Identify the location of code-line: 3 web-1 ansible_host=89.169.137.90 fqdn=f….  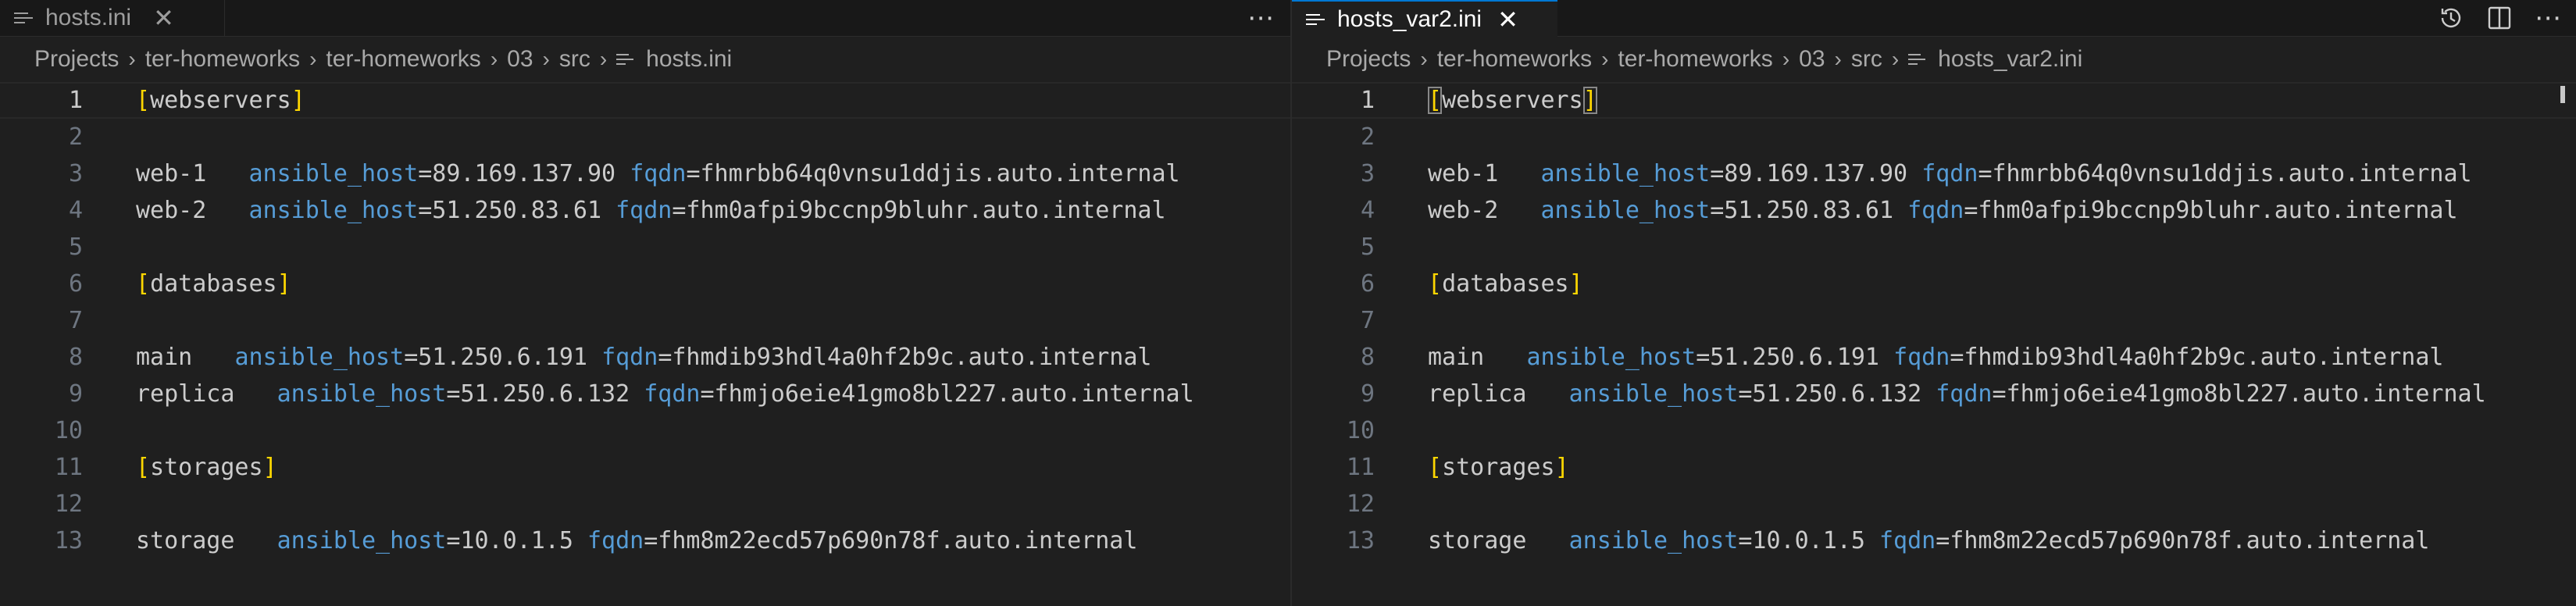
(645, 173).